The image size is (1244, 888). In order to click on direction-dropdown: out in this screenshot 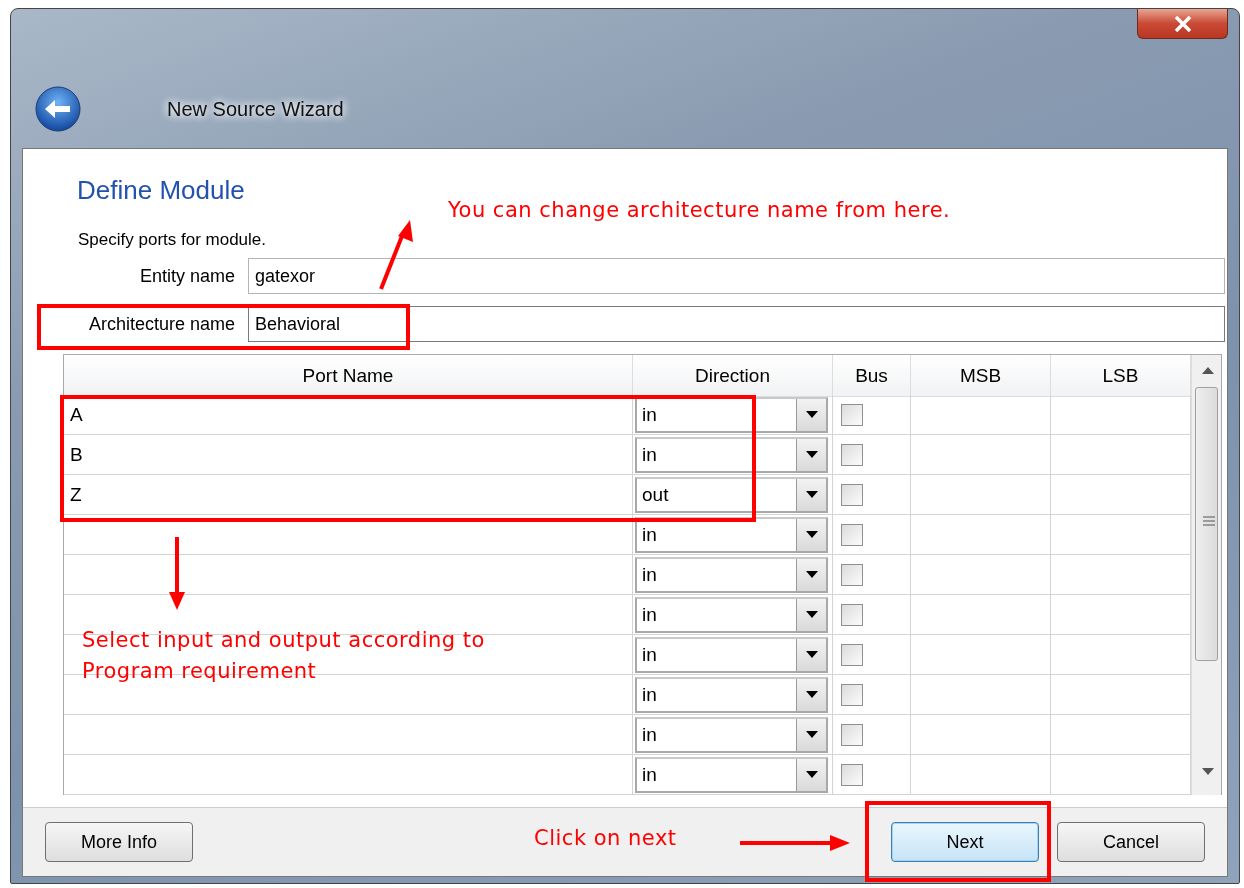, I will do `click(731, 494)`.